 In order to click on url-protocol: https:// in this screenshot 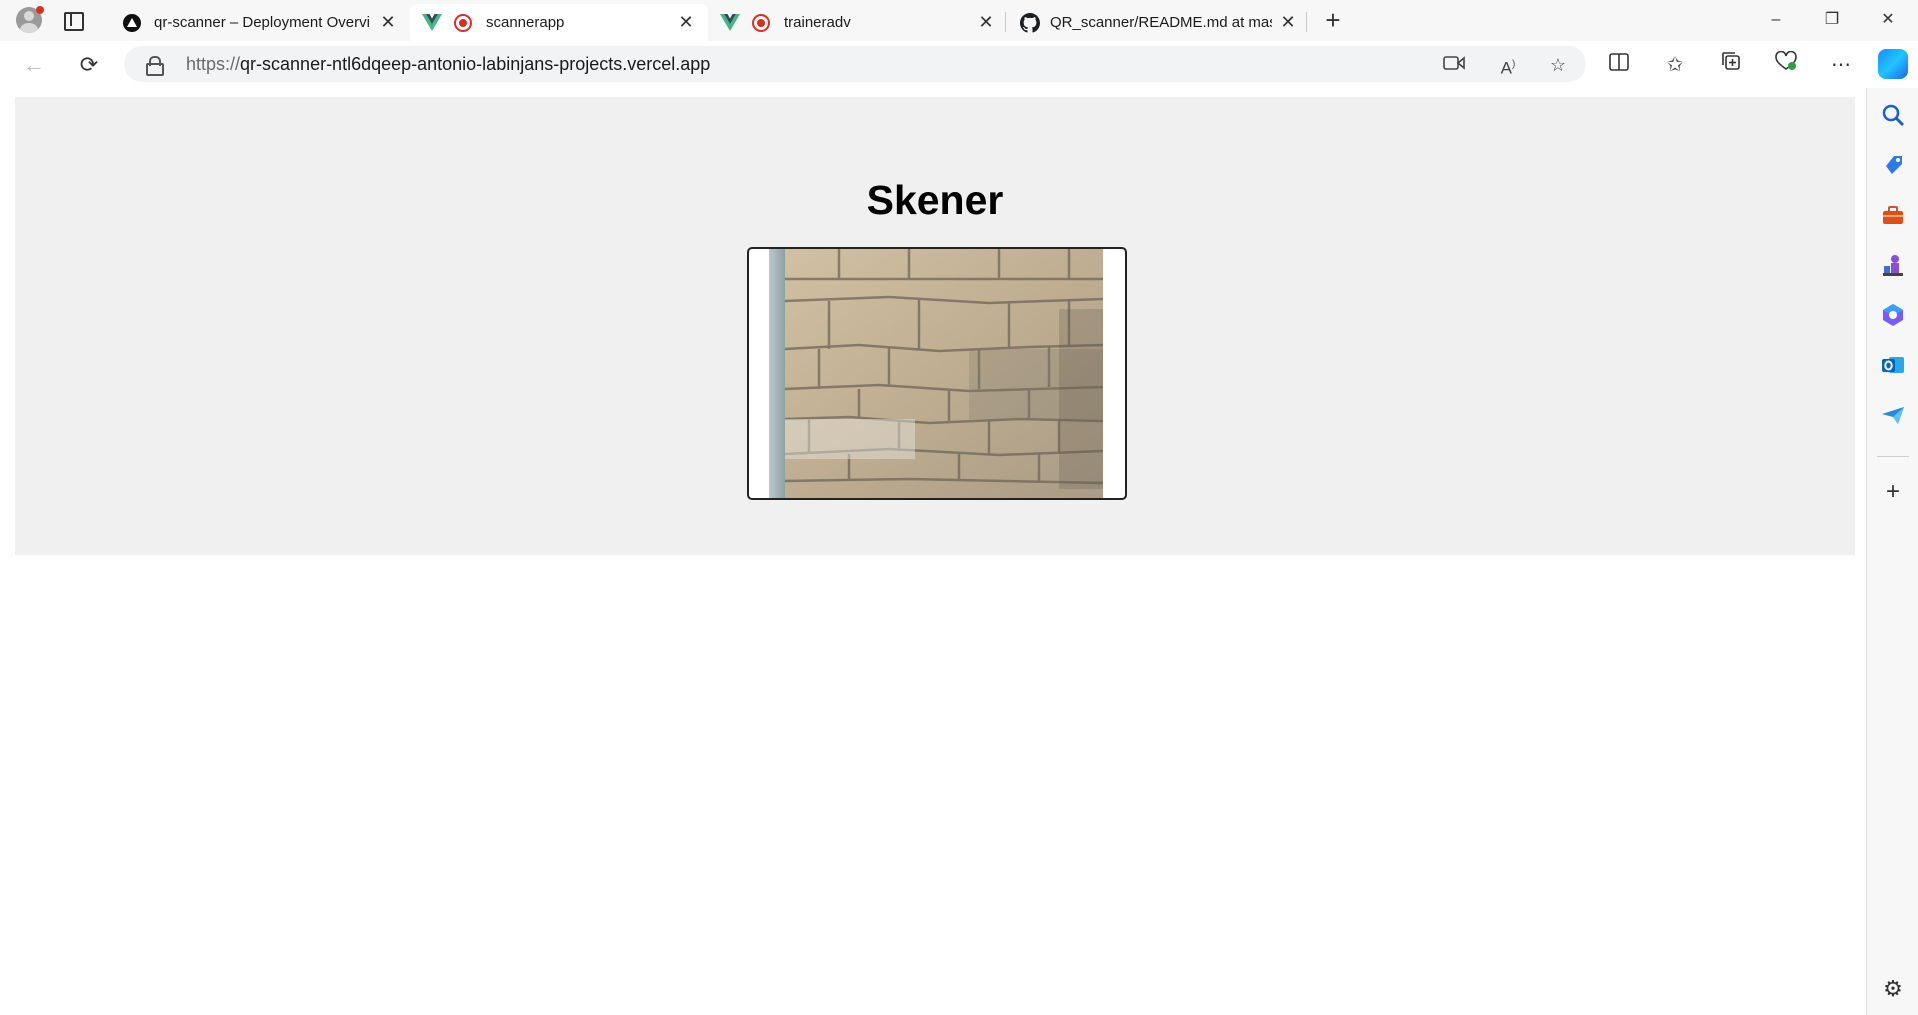, I will do `click(213, 64)`.